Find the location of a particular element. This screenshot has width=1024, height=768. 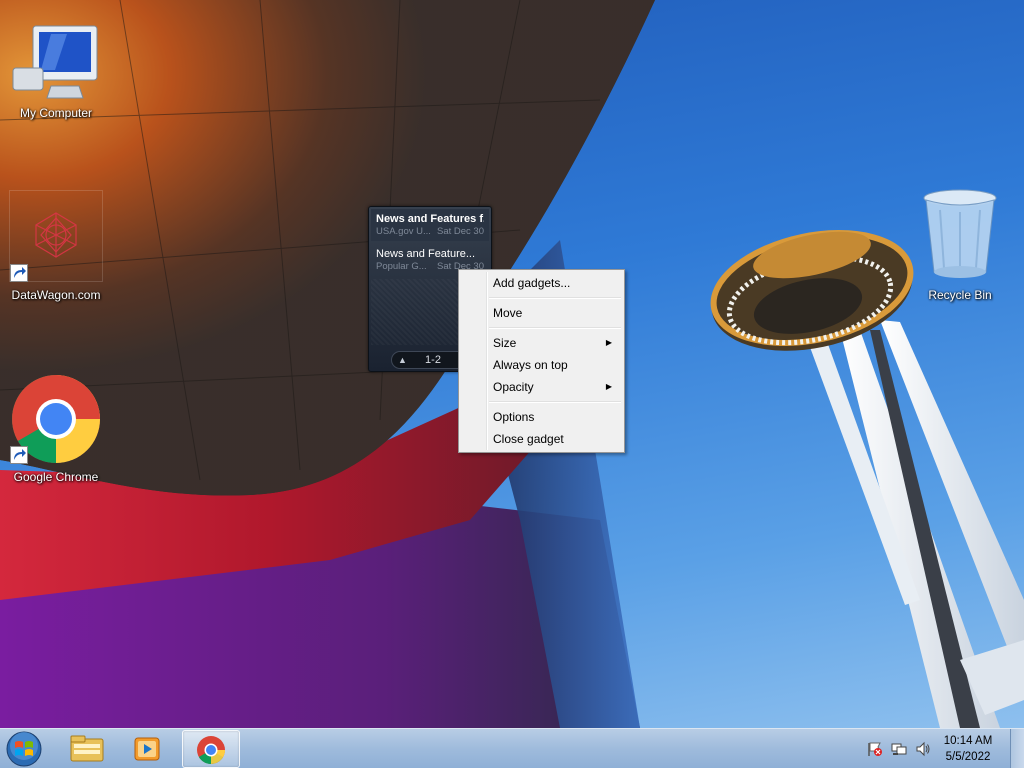

datawagon-desktop-icon: DataWagon.com is located at coordinates (56, 248).